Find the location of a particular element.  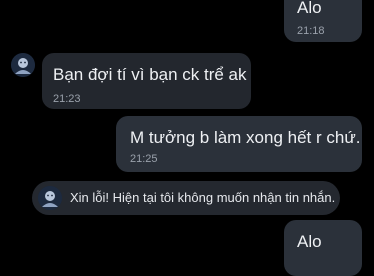

outgoing-message-bubble: M tưởng b làm xong hết r chứ. 21:25 is located at coordinates (239, 144).